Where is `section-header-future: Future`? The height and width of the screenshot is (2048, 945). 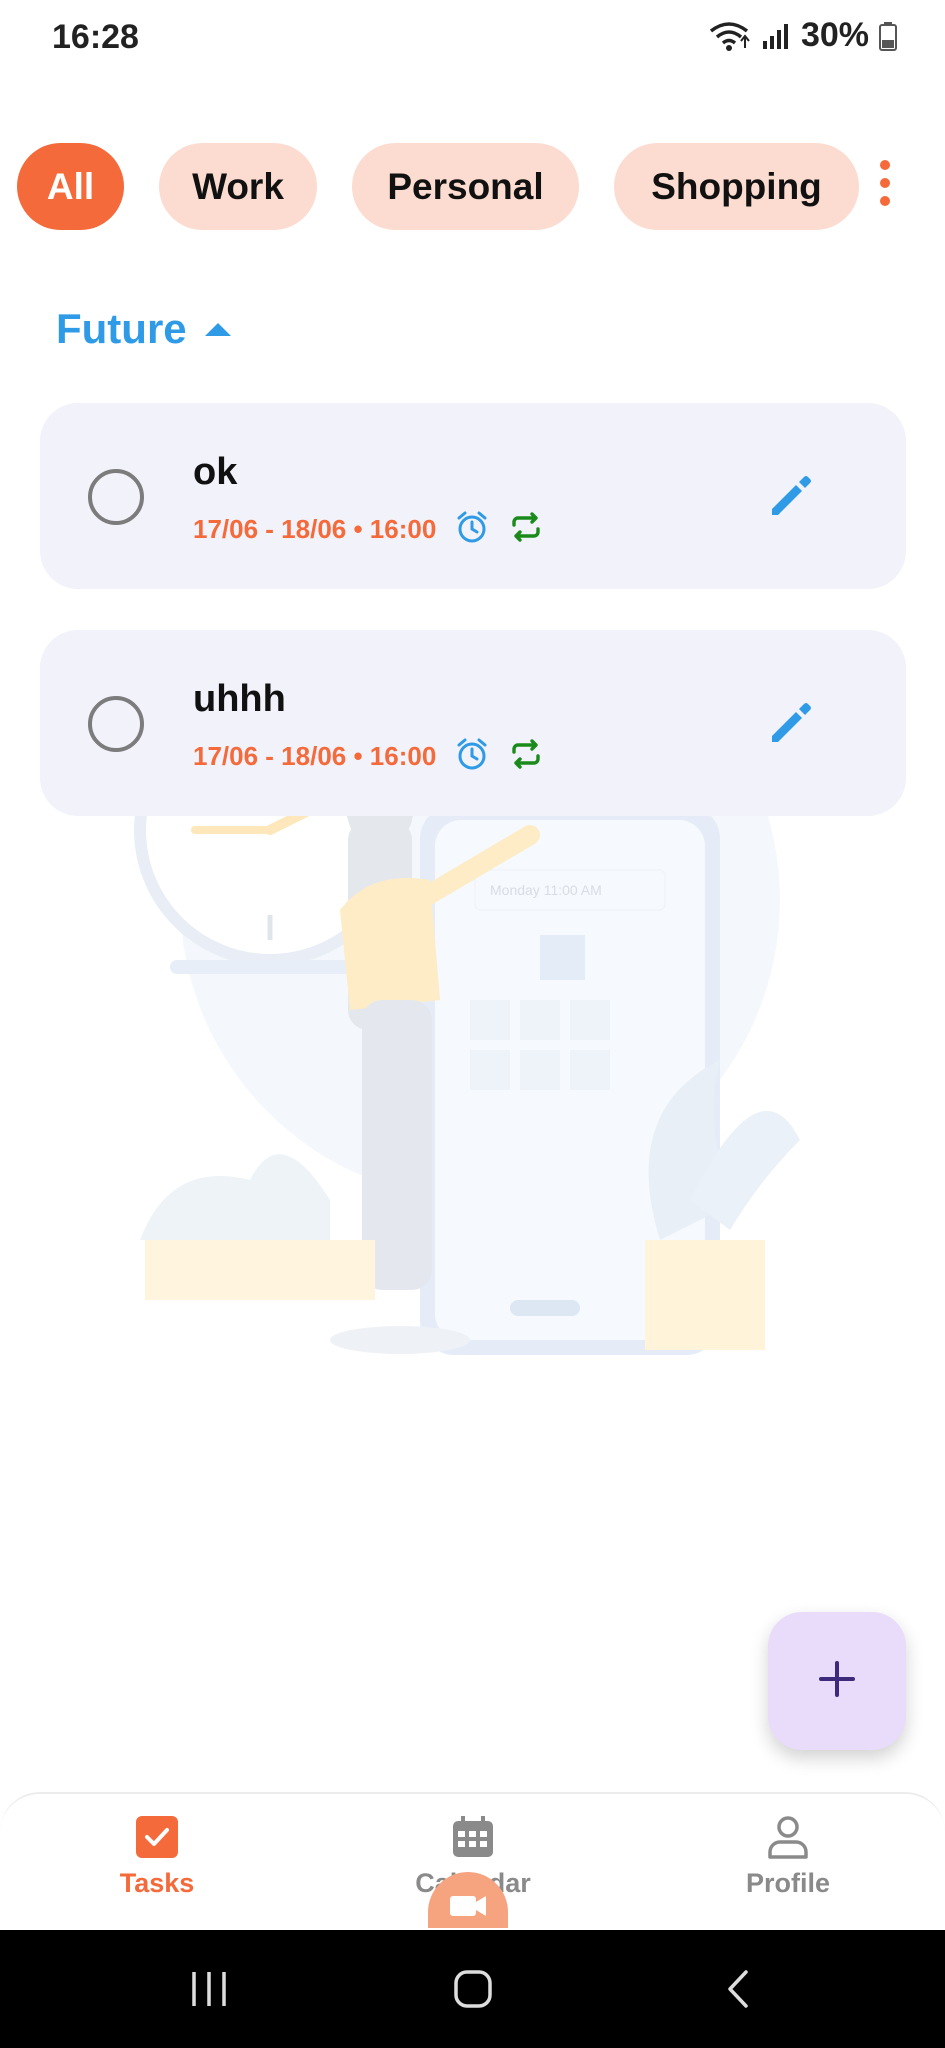 section-header-future: Future is located at coordinates (143, 329).